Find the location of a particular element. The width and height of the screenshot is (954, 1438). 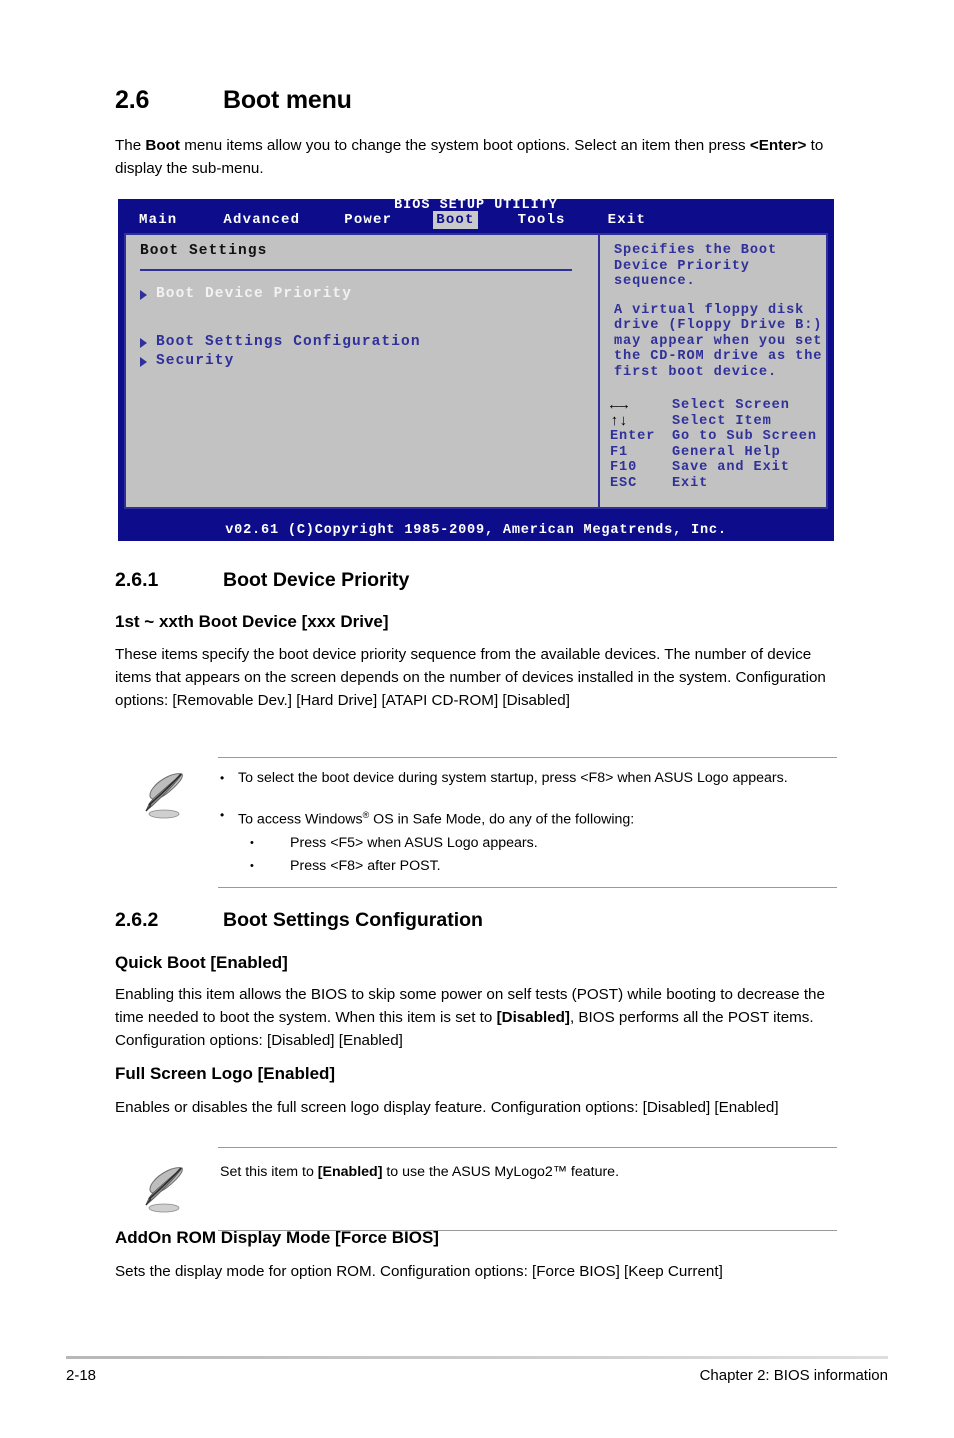

chapter-label: Chapter 2: BIOS information is located at coordinates (793, 1375).